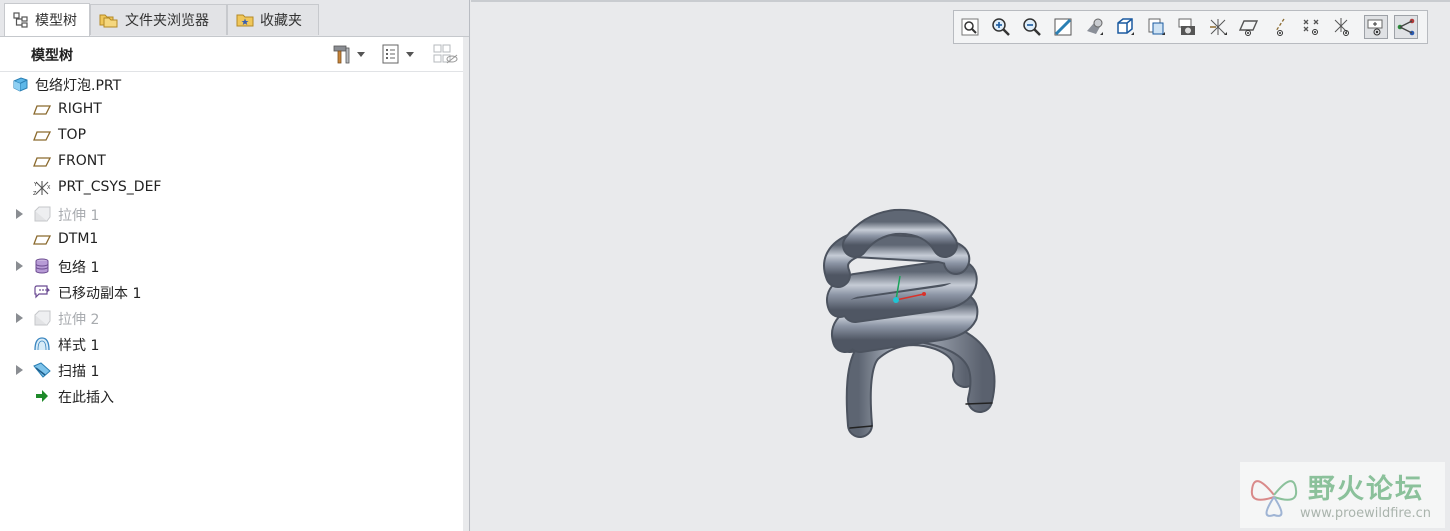 Image resolution: width=1450 pixels, height=531 pixels. I want to click on tree-item-extrude-2: 拉伸 2, so click(231, 318).